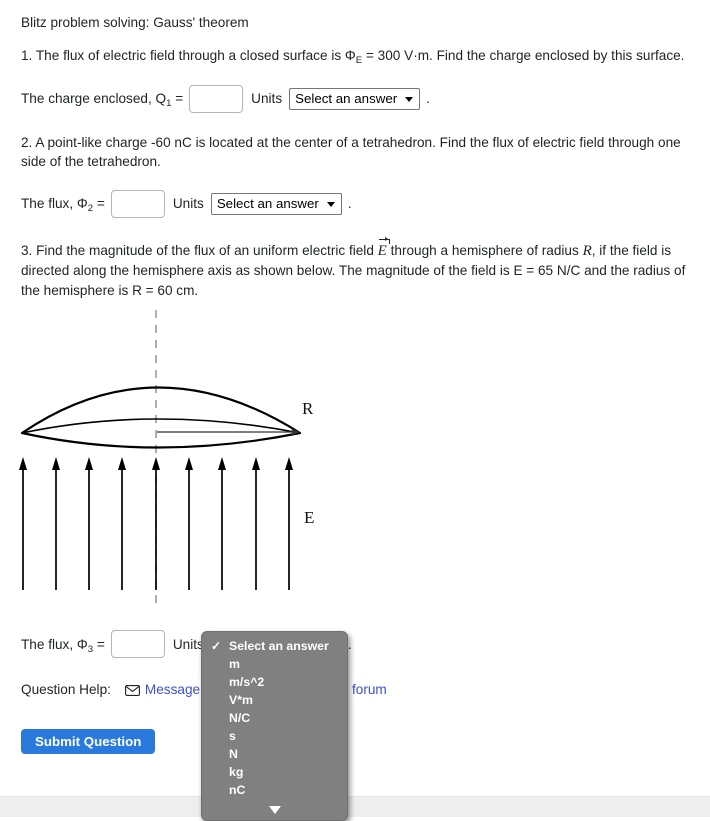 Image resolution: width=710 pixels, height=821 pixels. I want to click on dropdown-option-nc: nC, so click(274, 790).